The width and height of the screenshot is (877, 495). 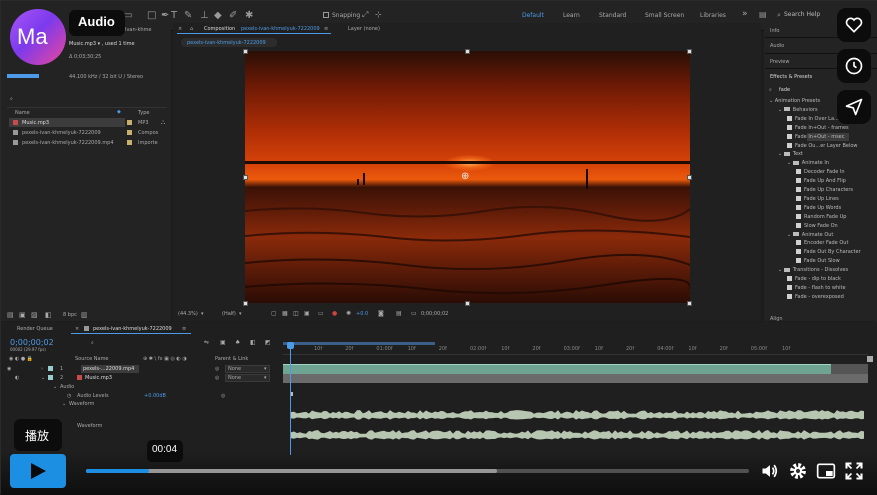 I want to click on composition-tab-label: Composition, so click(x=219, y=29).